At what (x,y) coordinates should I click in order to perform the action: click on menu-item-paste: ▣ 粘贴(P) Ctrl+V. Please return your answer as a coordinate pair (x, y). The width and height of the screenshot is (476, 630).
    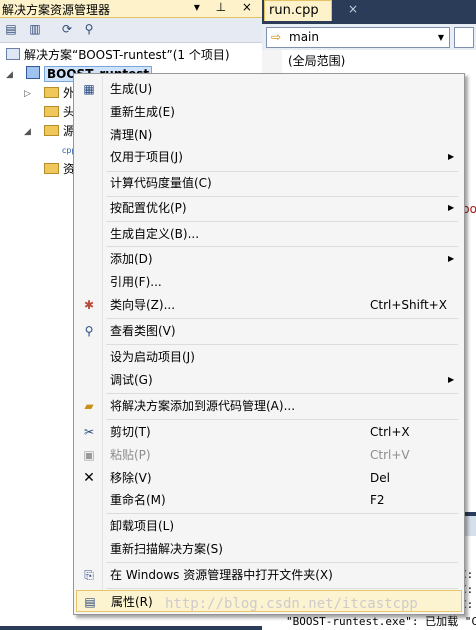
    Looking at the image, I should click on (269, 455).